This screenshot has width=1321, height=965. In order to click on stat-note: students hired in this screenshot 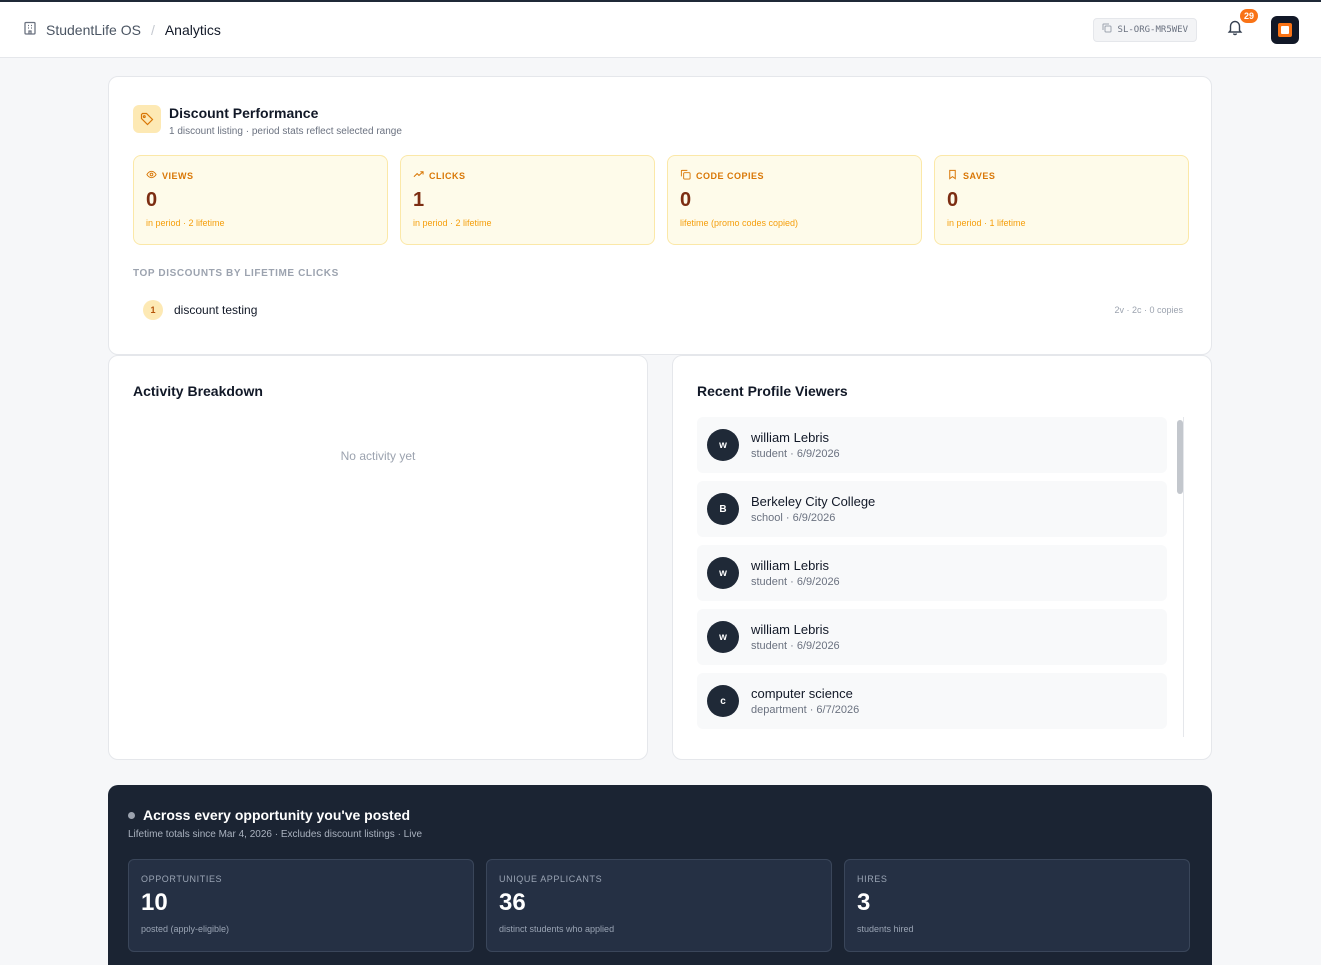, I will do `click(885, 929)`.